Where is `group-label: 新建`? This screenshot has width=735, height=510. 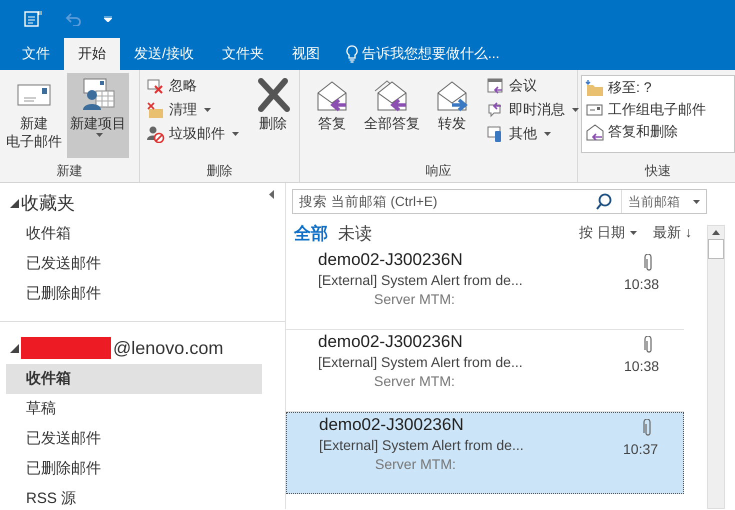 group-label: 新建 is located at coordinates (70, 171).